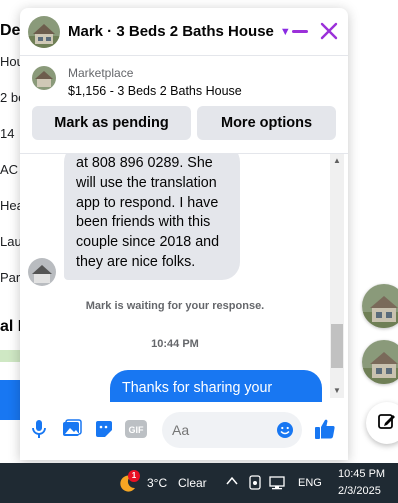  What do you see at coordinates (337, 346) in the screenshot?
I see `scrollbar-thumb` at bounding box center [337, 346].